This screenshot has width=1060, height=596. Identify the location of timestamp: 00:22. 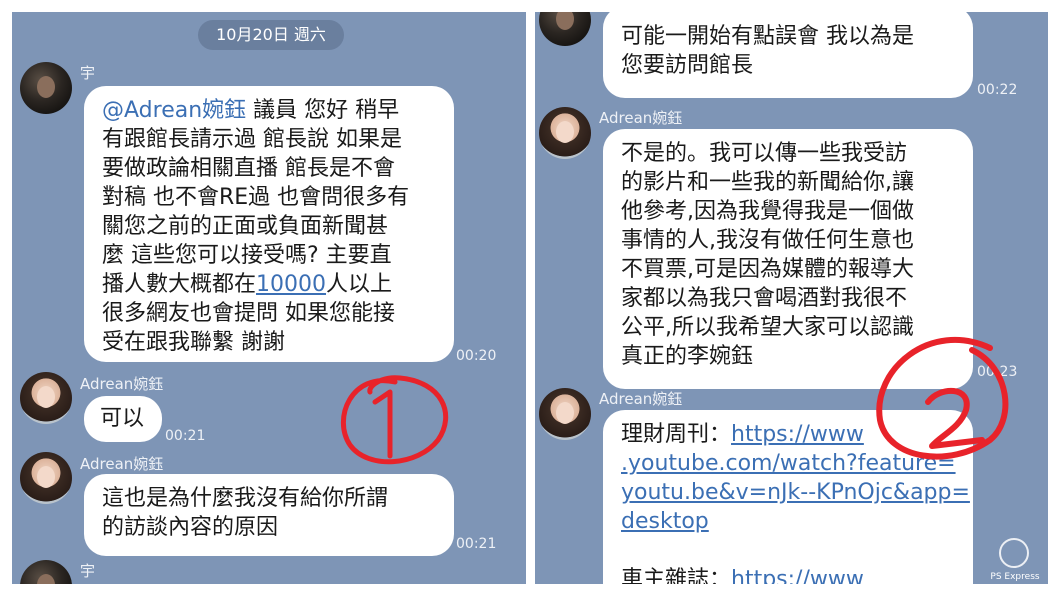
(997, 90).